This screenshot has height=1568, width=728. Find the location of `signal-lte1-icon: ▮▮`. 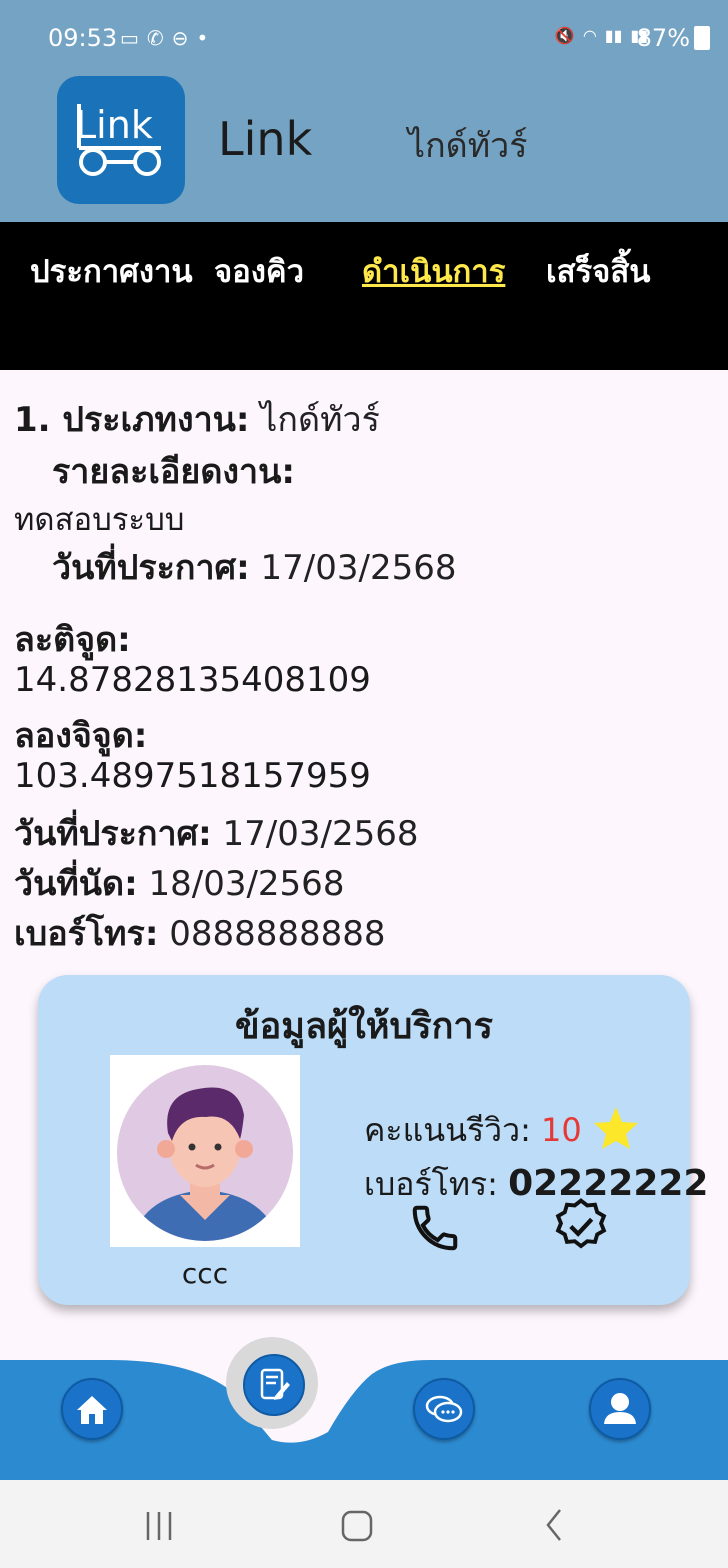

signal-lte1-icon: ▮▮ is located at coordinates (613, 35).